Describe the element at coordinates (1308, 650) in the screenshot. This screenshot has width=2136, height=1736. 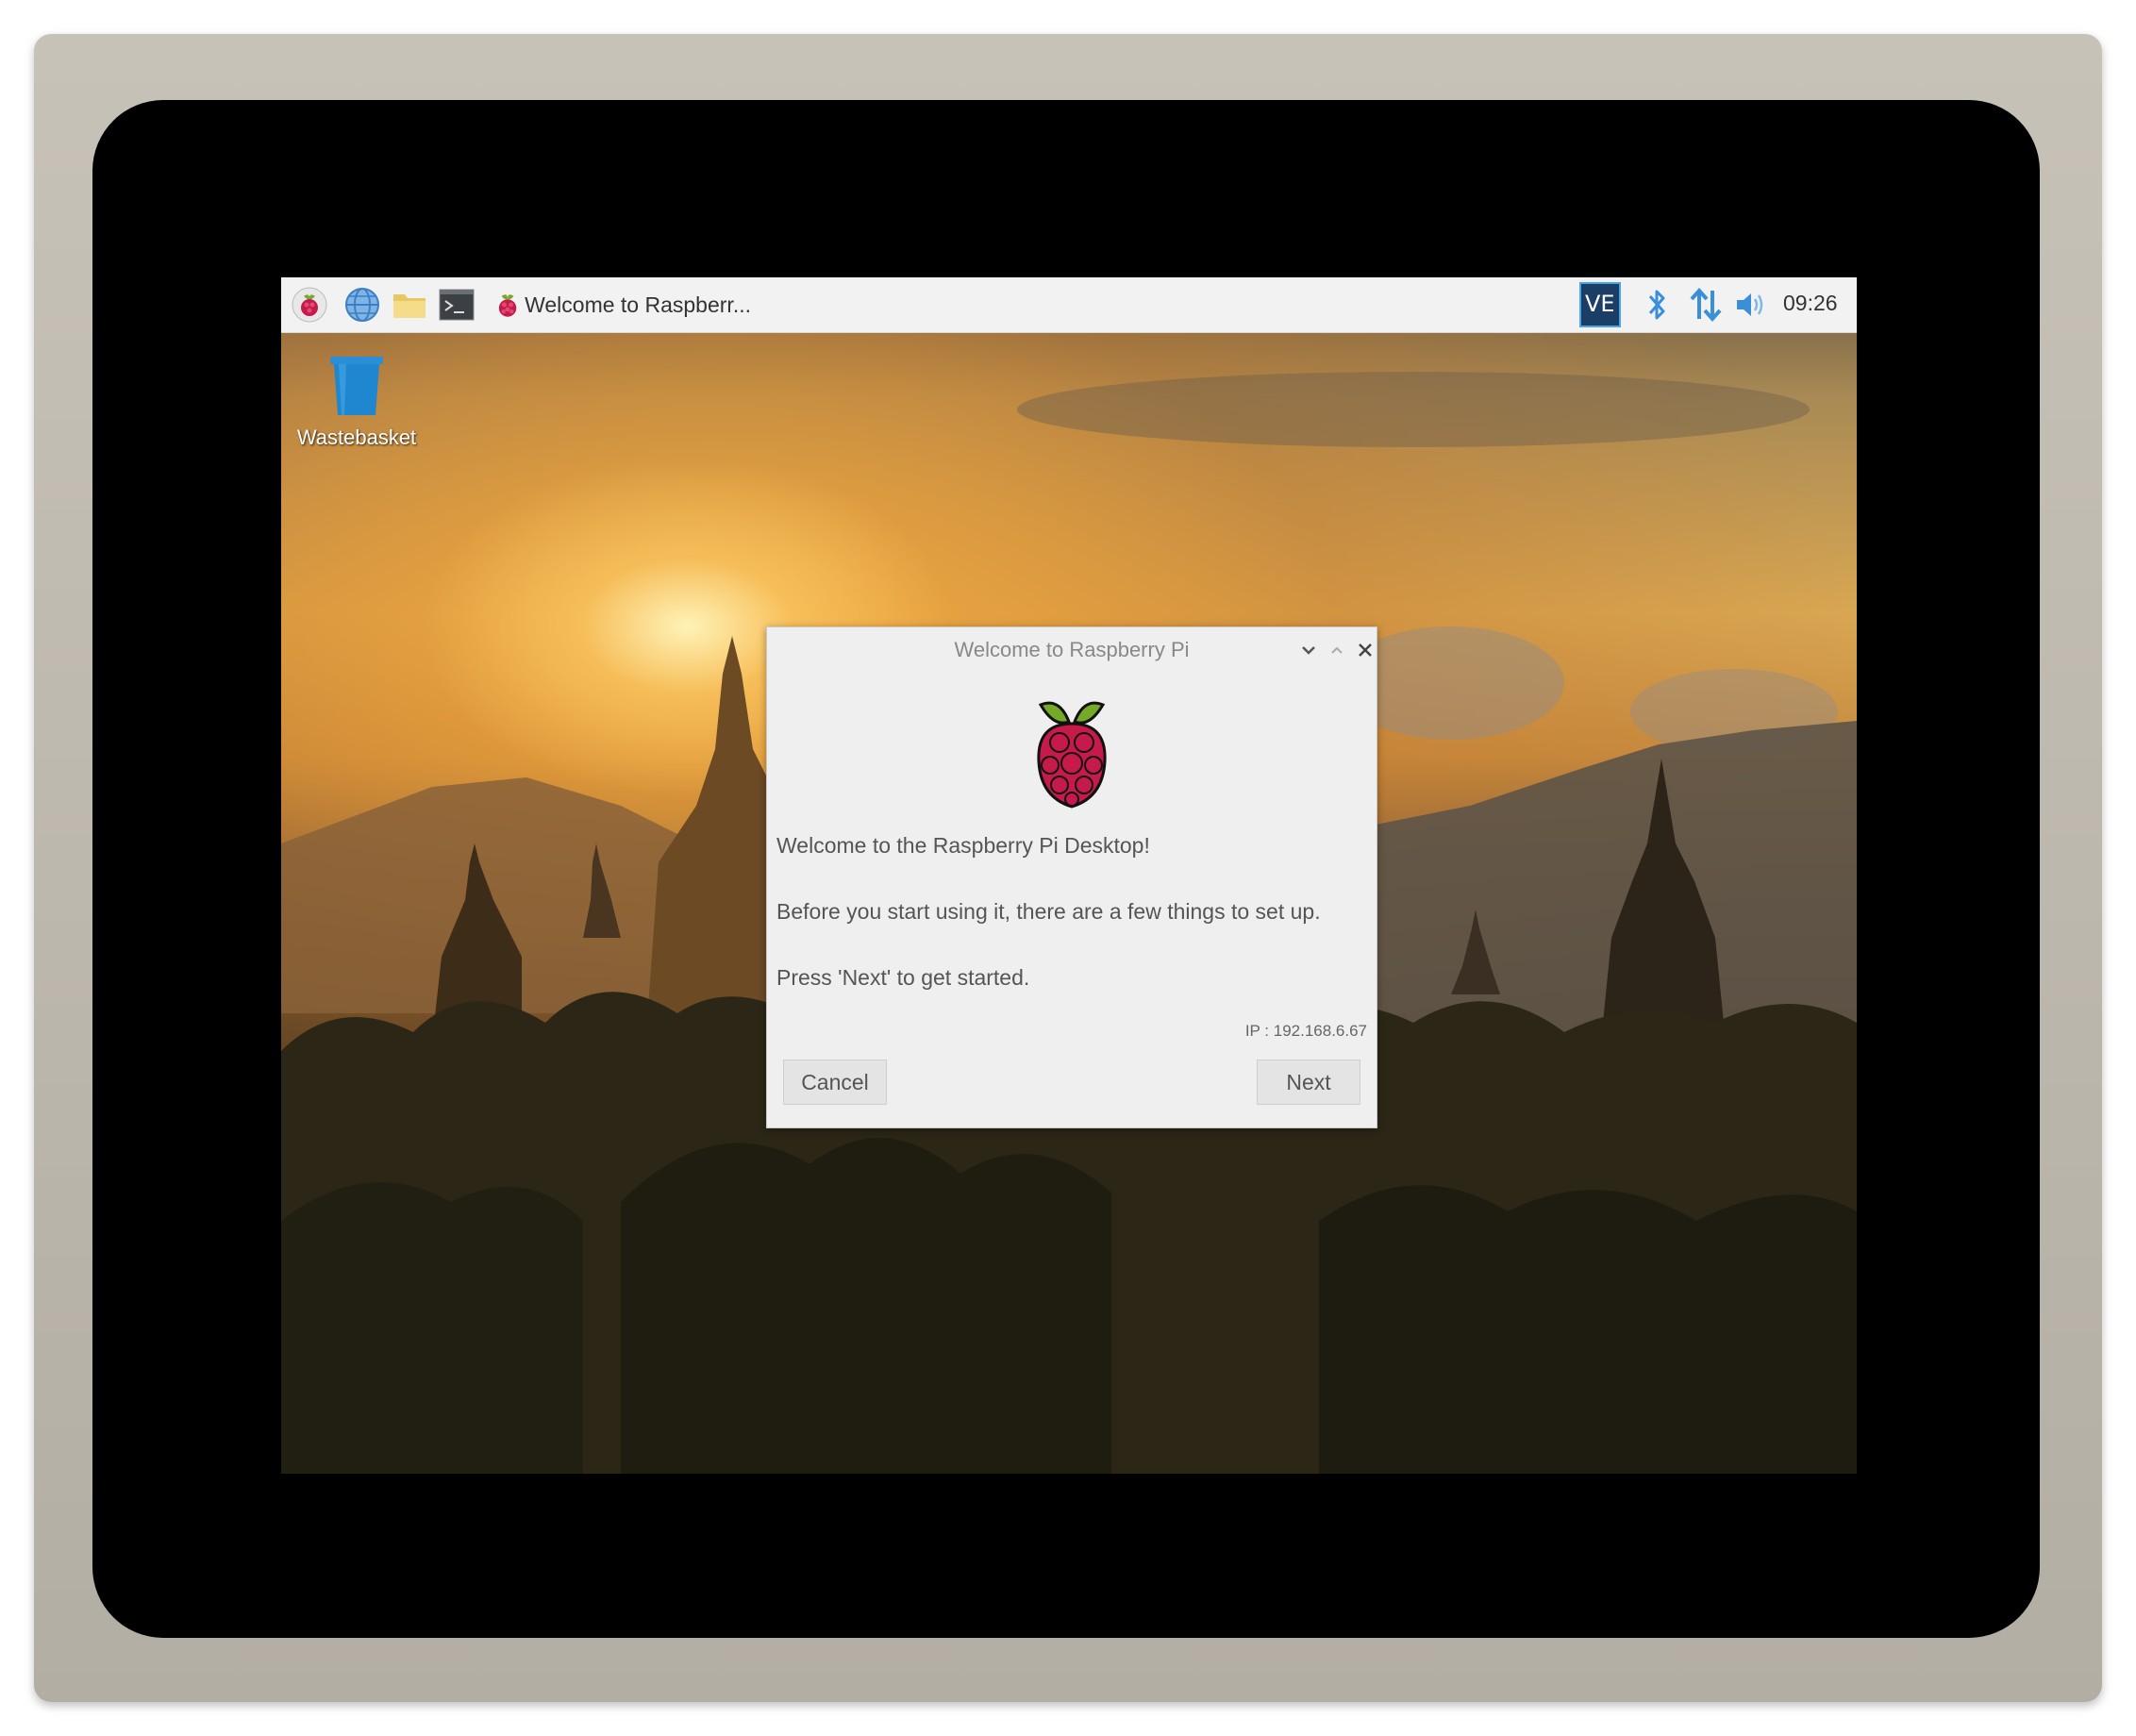
I see `minimize-icon` at that location.